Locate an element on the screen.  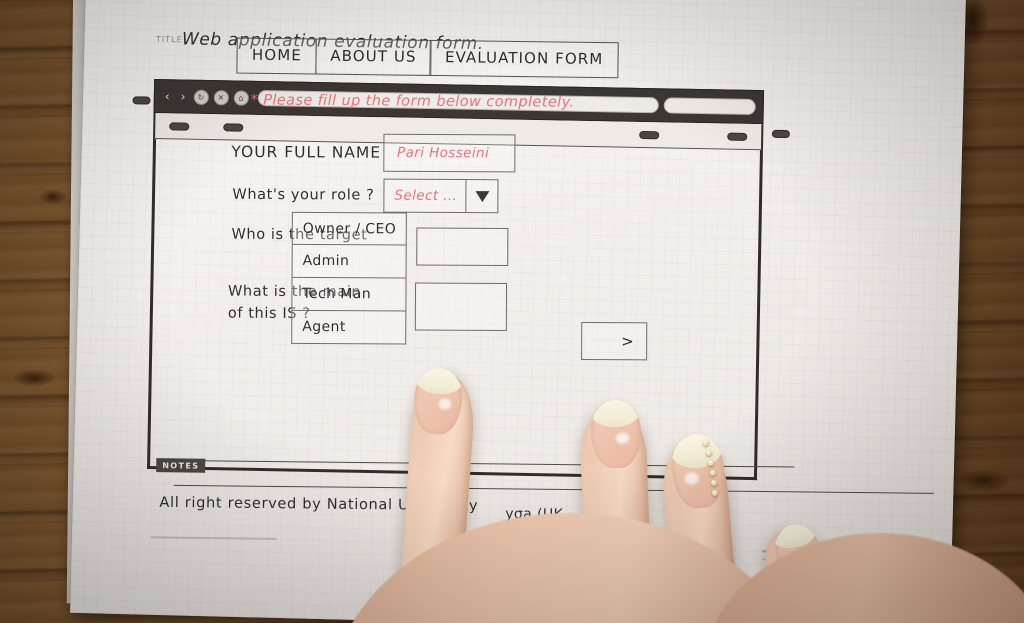
notes-tag: NOTES is located at coordinates (181, 465).